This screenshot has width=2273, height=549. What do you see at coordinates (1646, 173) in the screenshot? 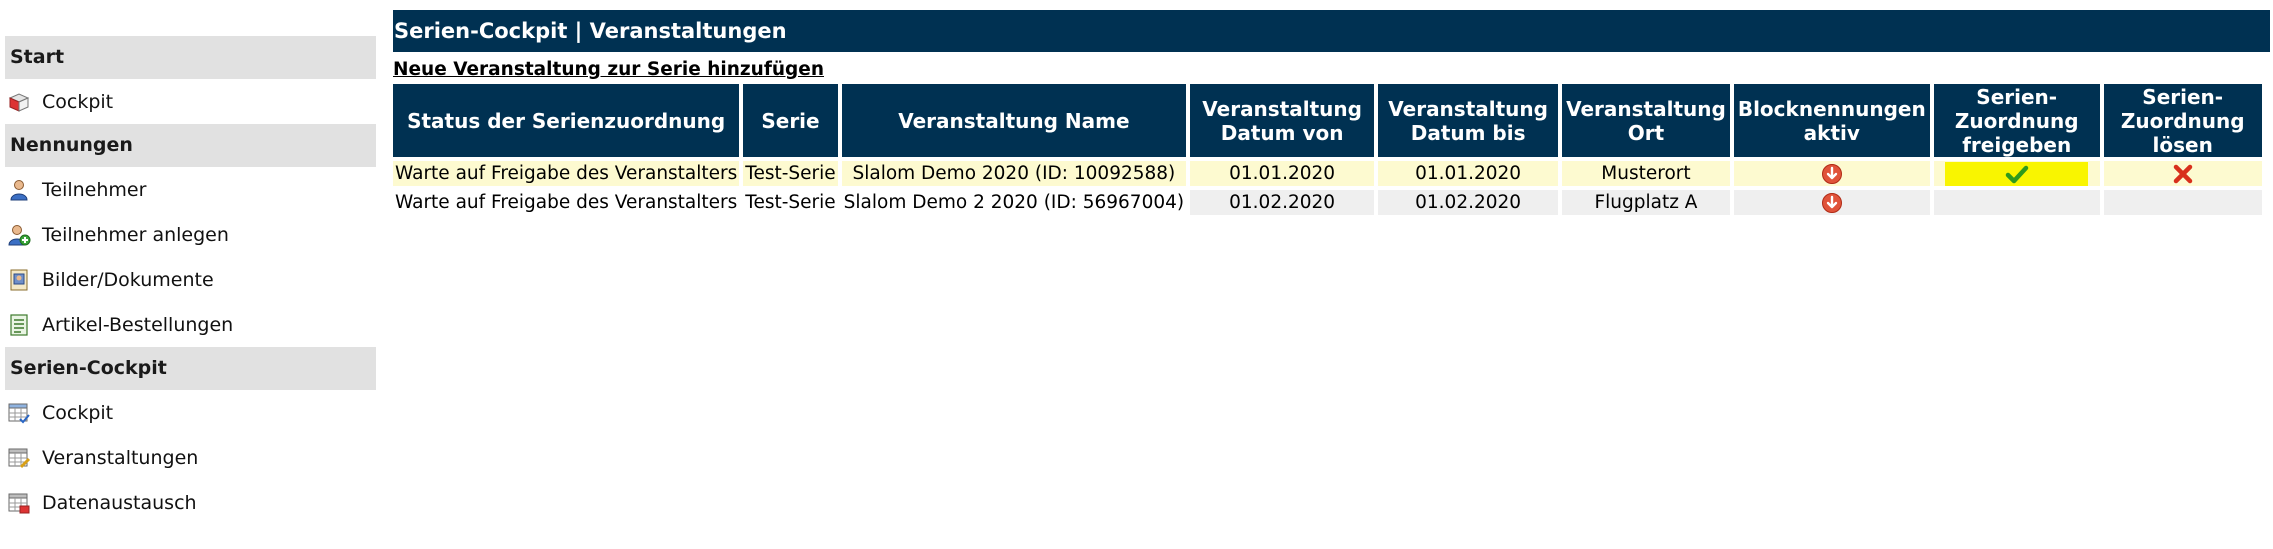
I see `cell-ort: Musterort` at bounding box center [1646, 173].